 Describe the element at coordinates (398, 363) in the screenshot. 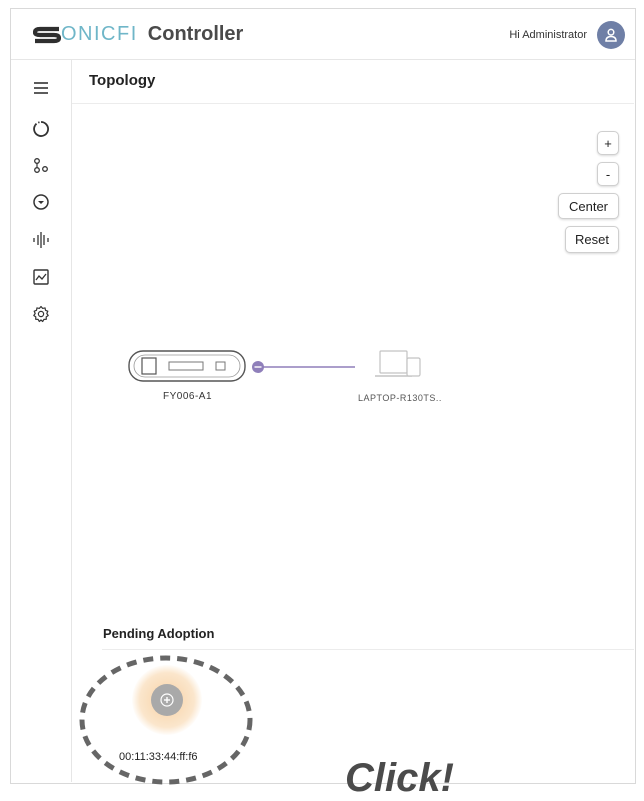

I see `client-node` at that location.